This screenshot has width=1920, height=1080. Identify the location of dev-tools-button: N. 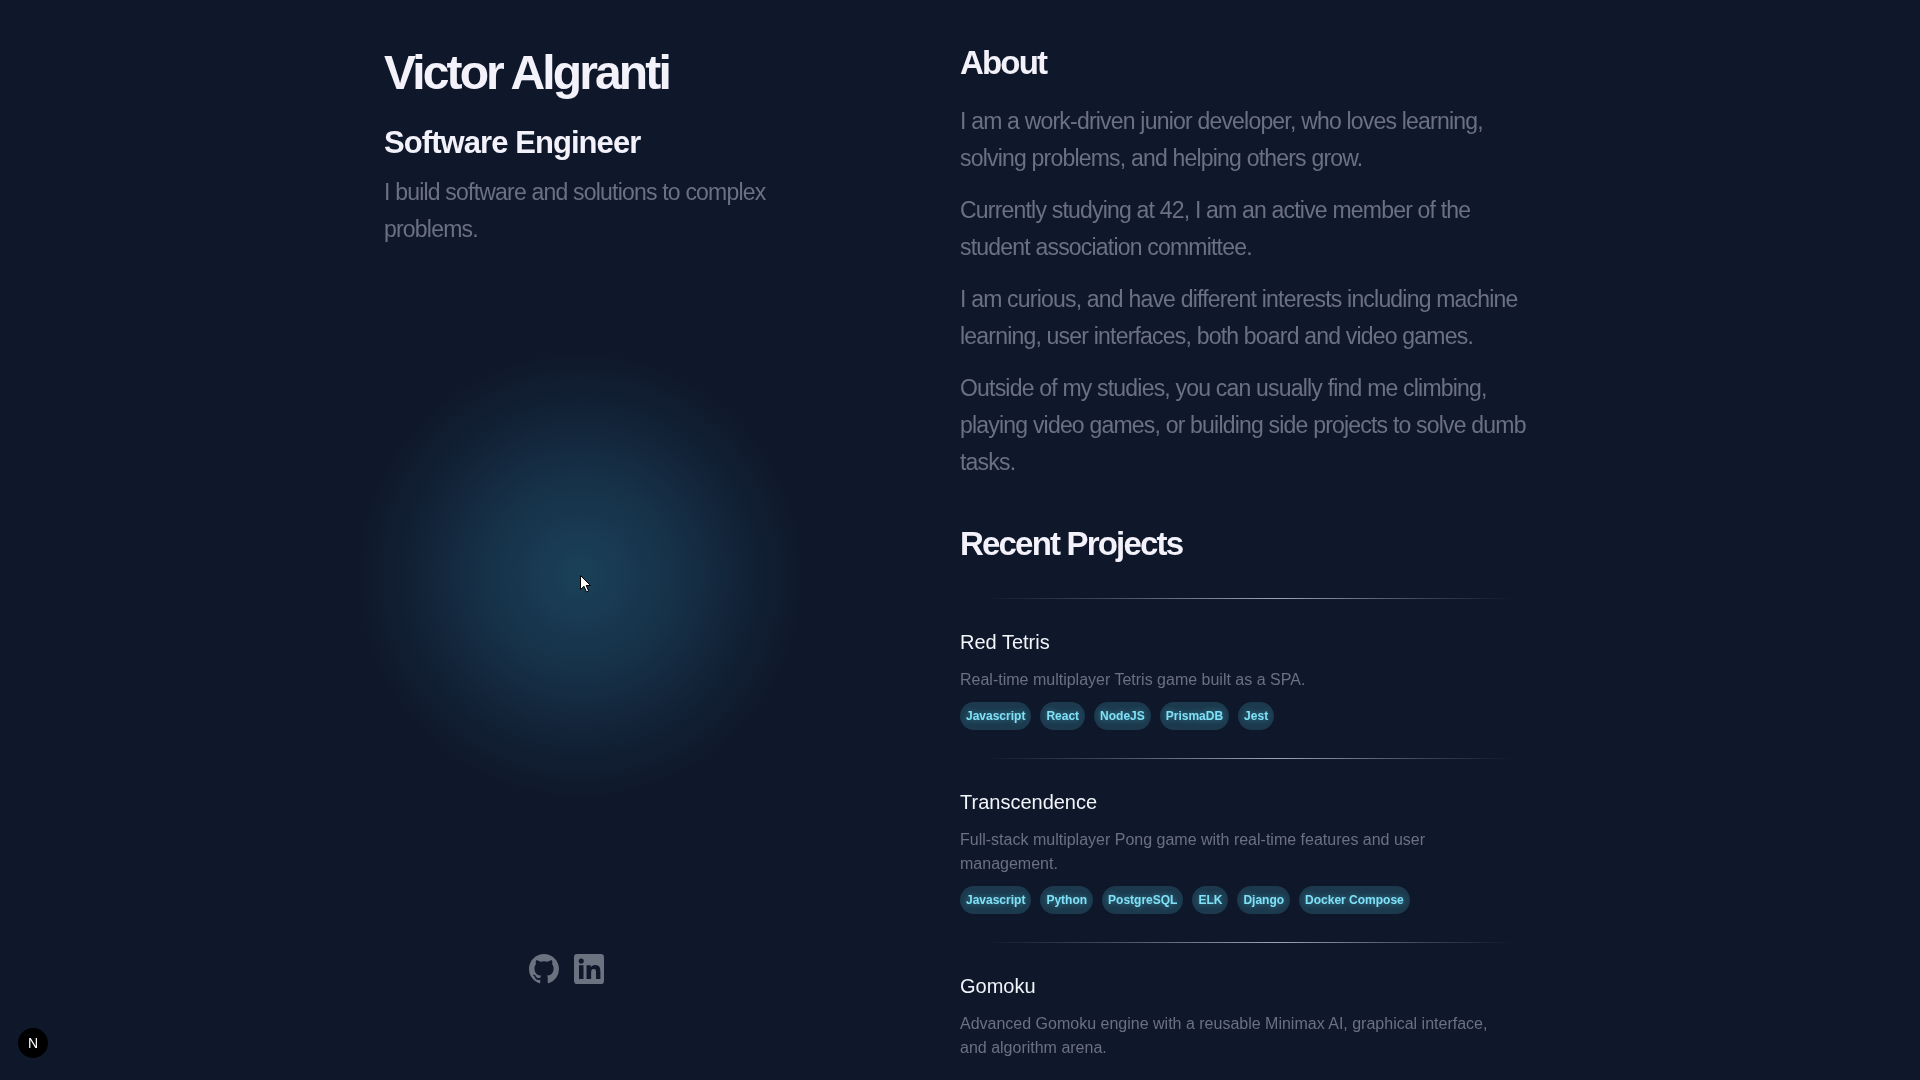
(33, 1043).